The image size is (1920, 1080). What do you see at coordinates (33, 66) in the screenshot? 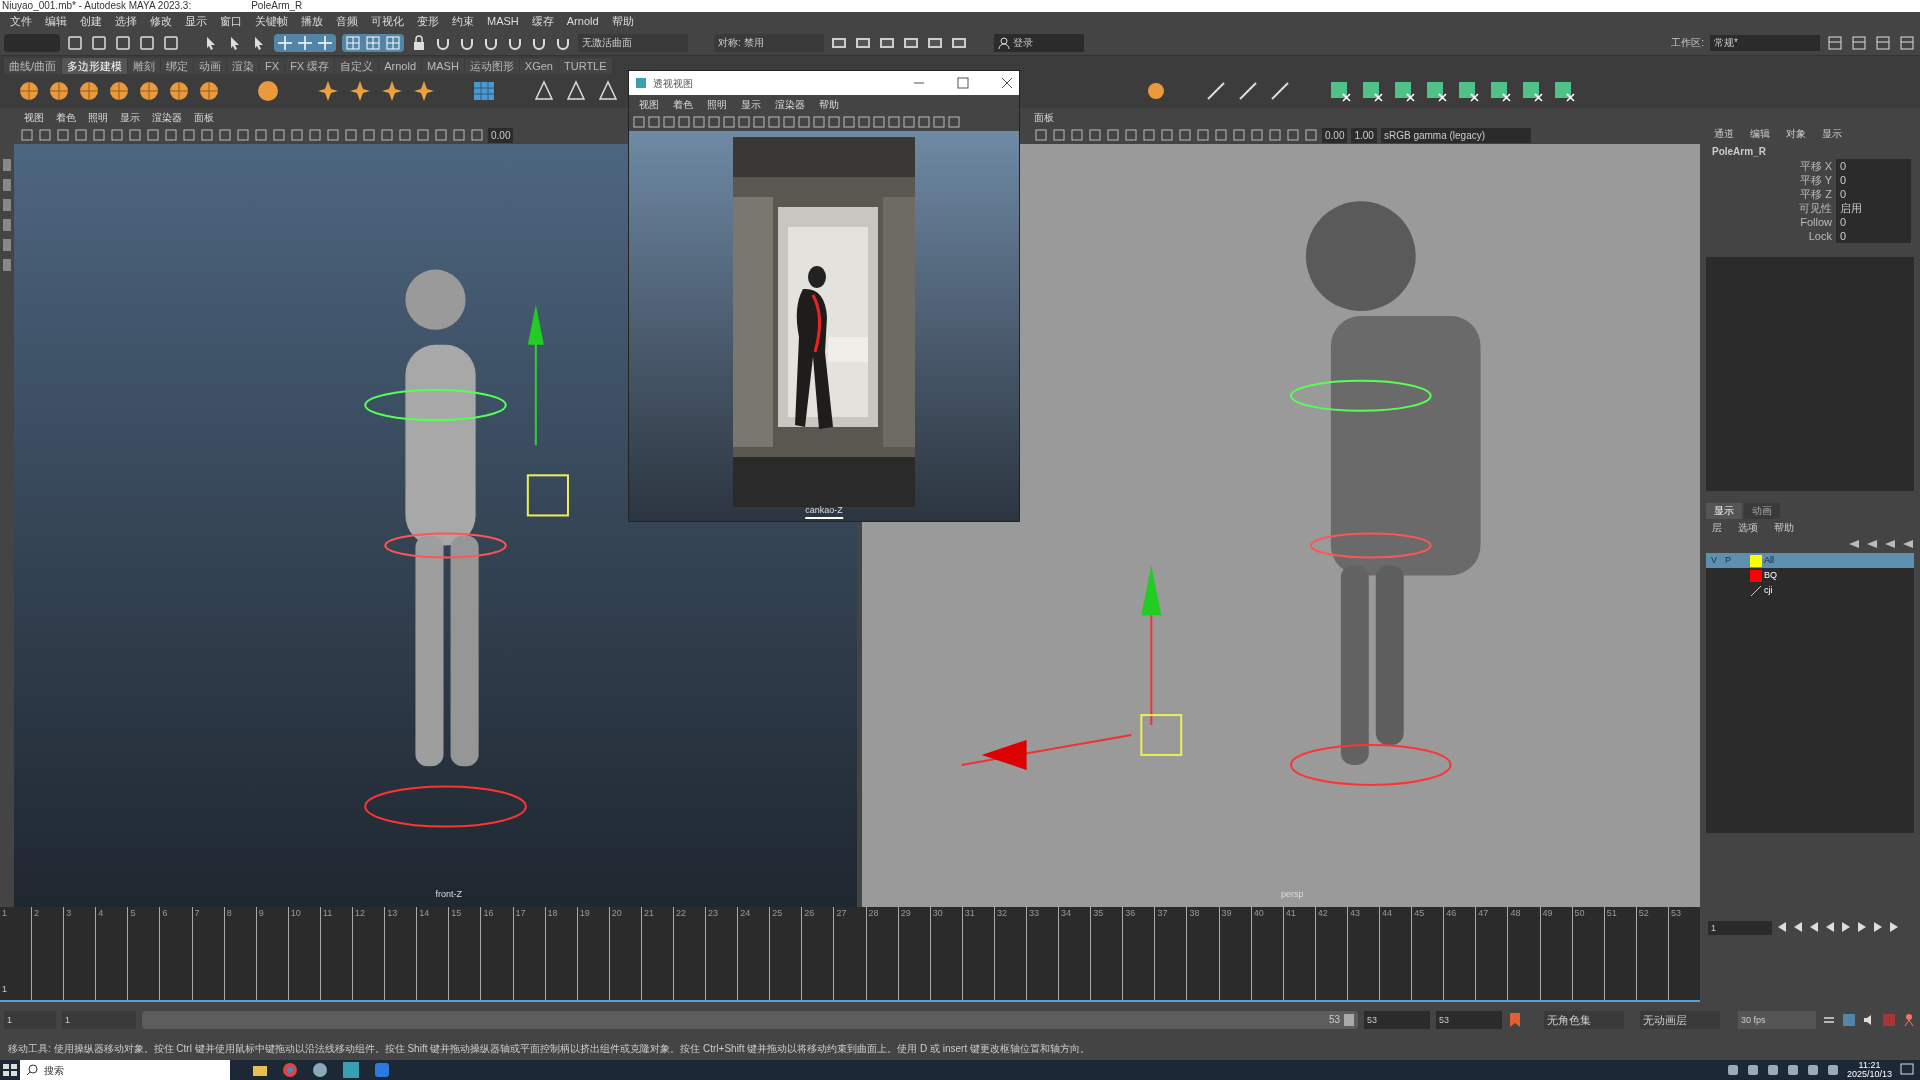
I see `shelf-tab: 曲线/曲面` at bounding box center [33, 66].